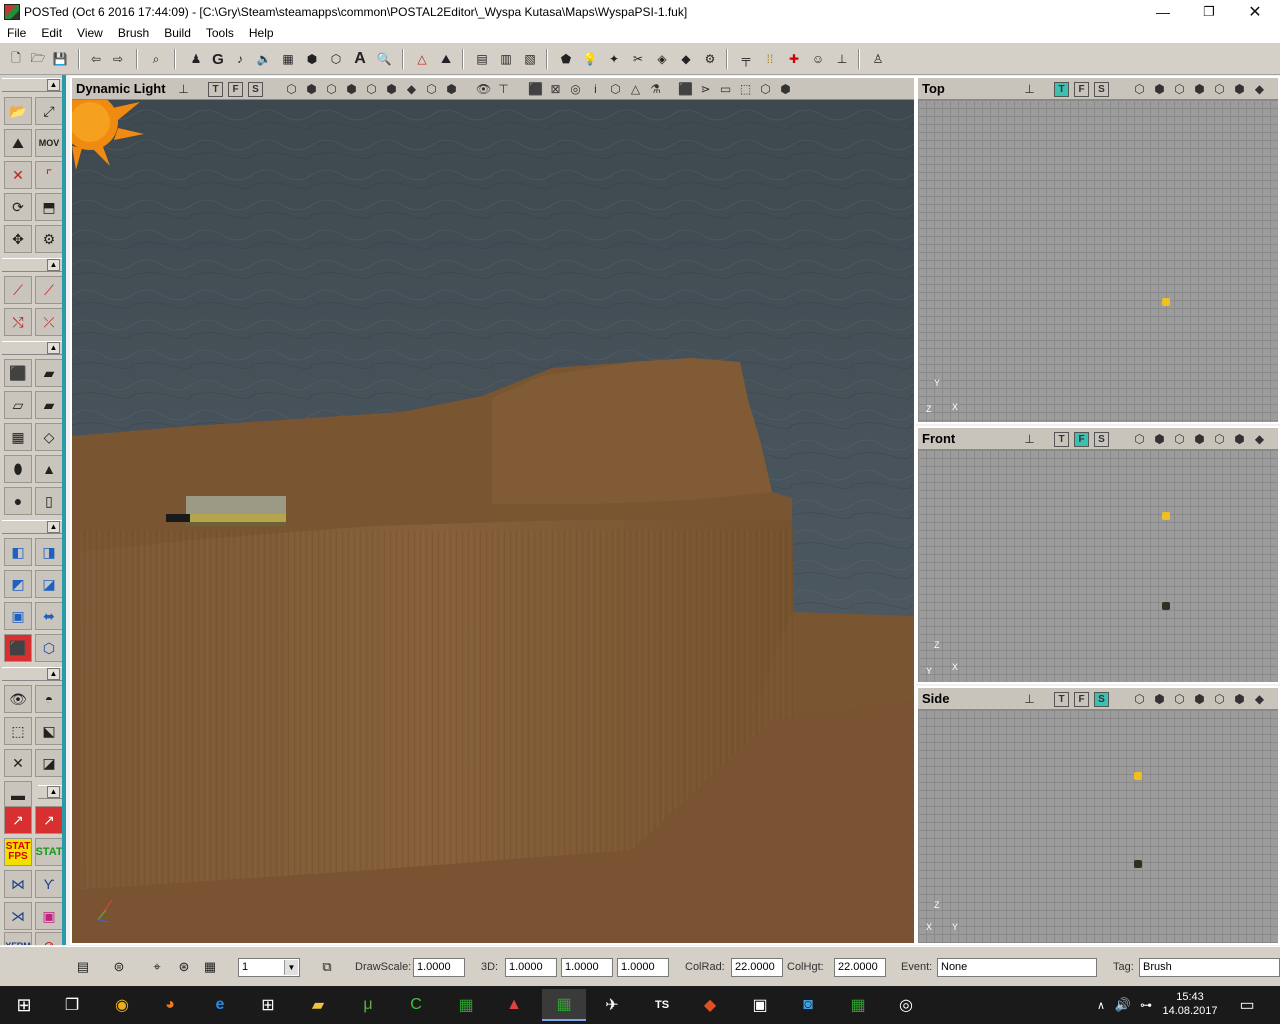 This screenshot has height=1024, width=1280. I want to click on view-front-button: F, so click(1081, 439).